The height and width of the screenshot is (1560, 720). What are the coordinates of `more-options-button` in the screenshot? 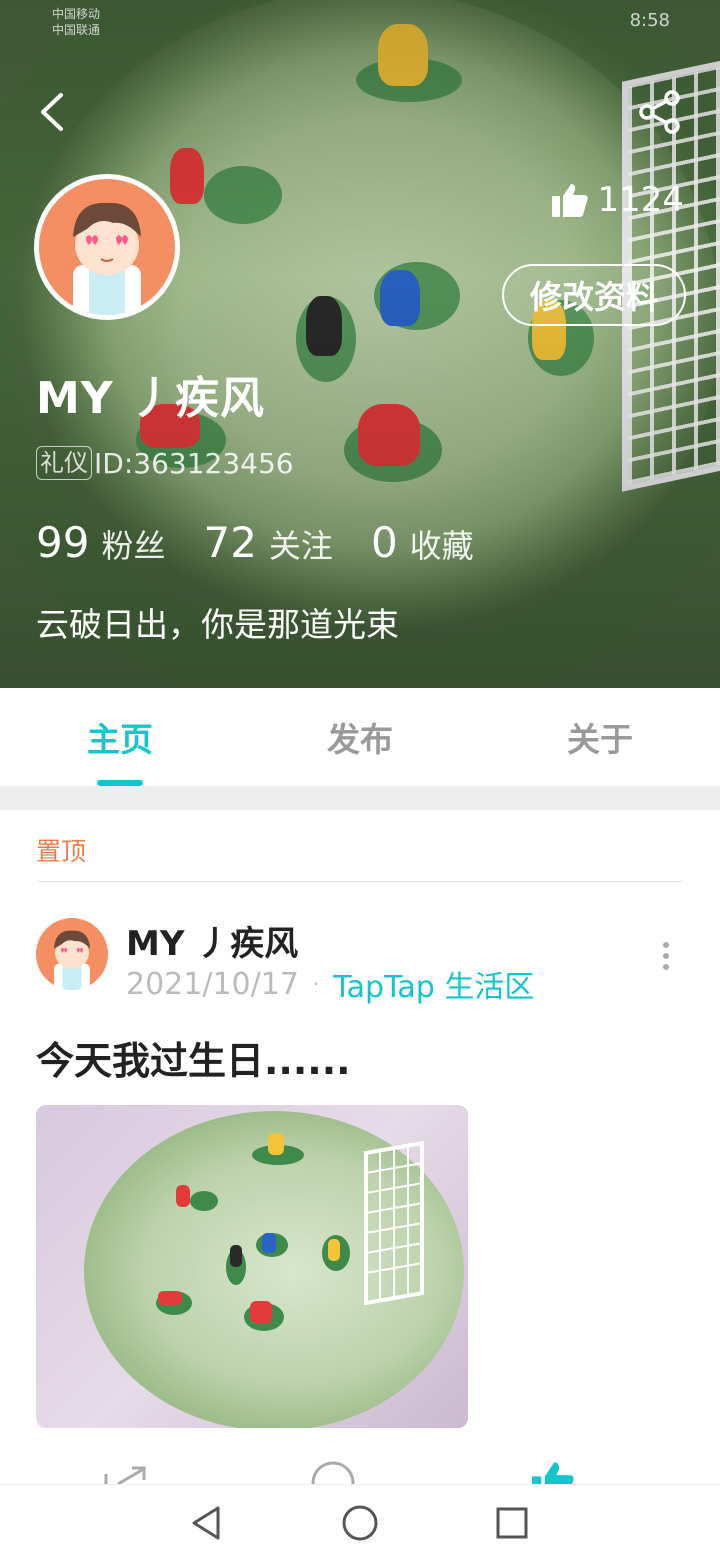 It's located at (666, 956).